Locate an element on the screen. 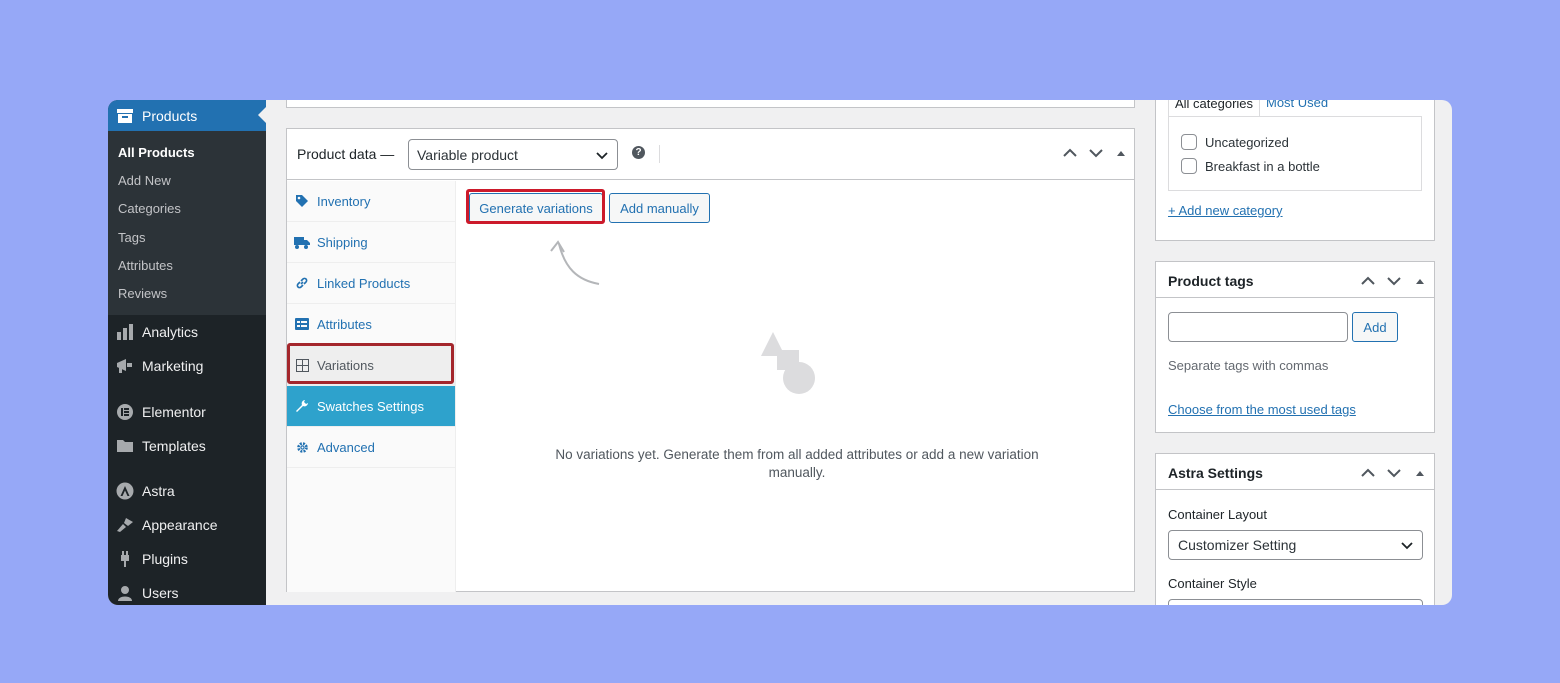 The image size is (1560, 683). menu-appearance: Appearance is located at coordinates (187, 525).